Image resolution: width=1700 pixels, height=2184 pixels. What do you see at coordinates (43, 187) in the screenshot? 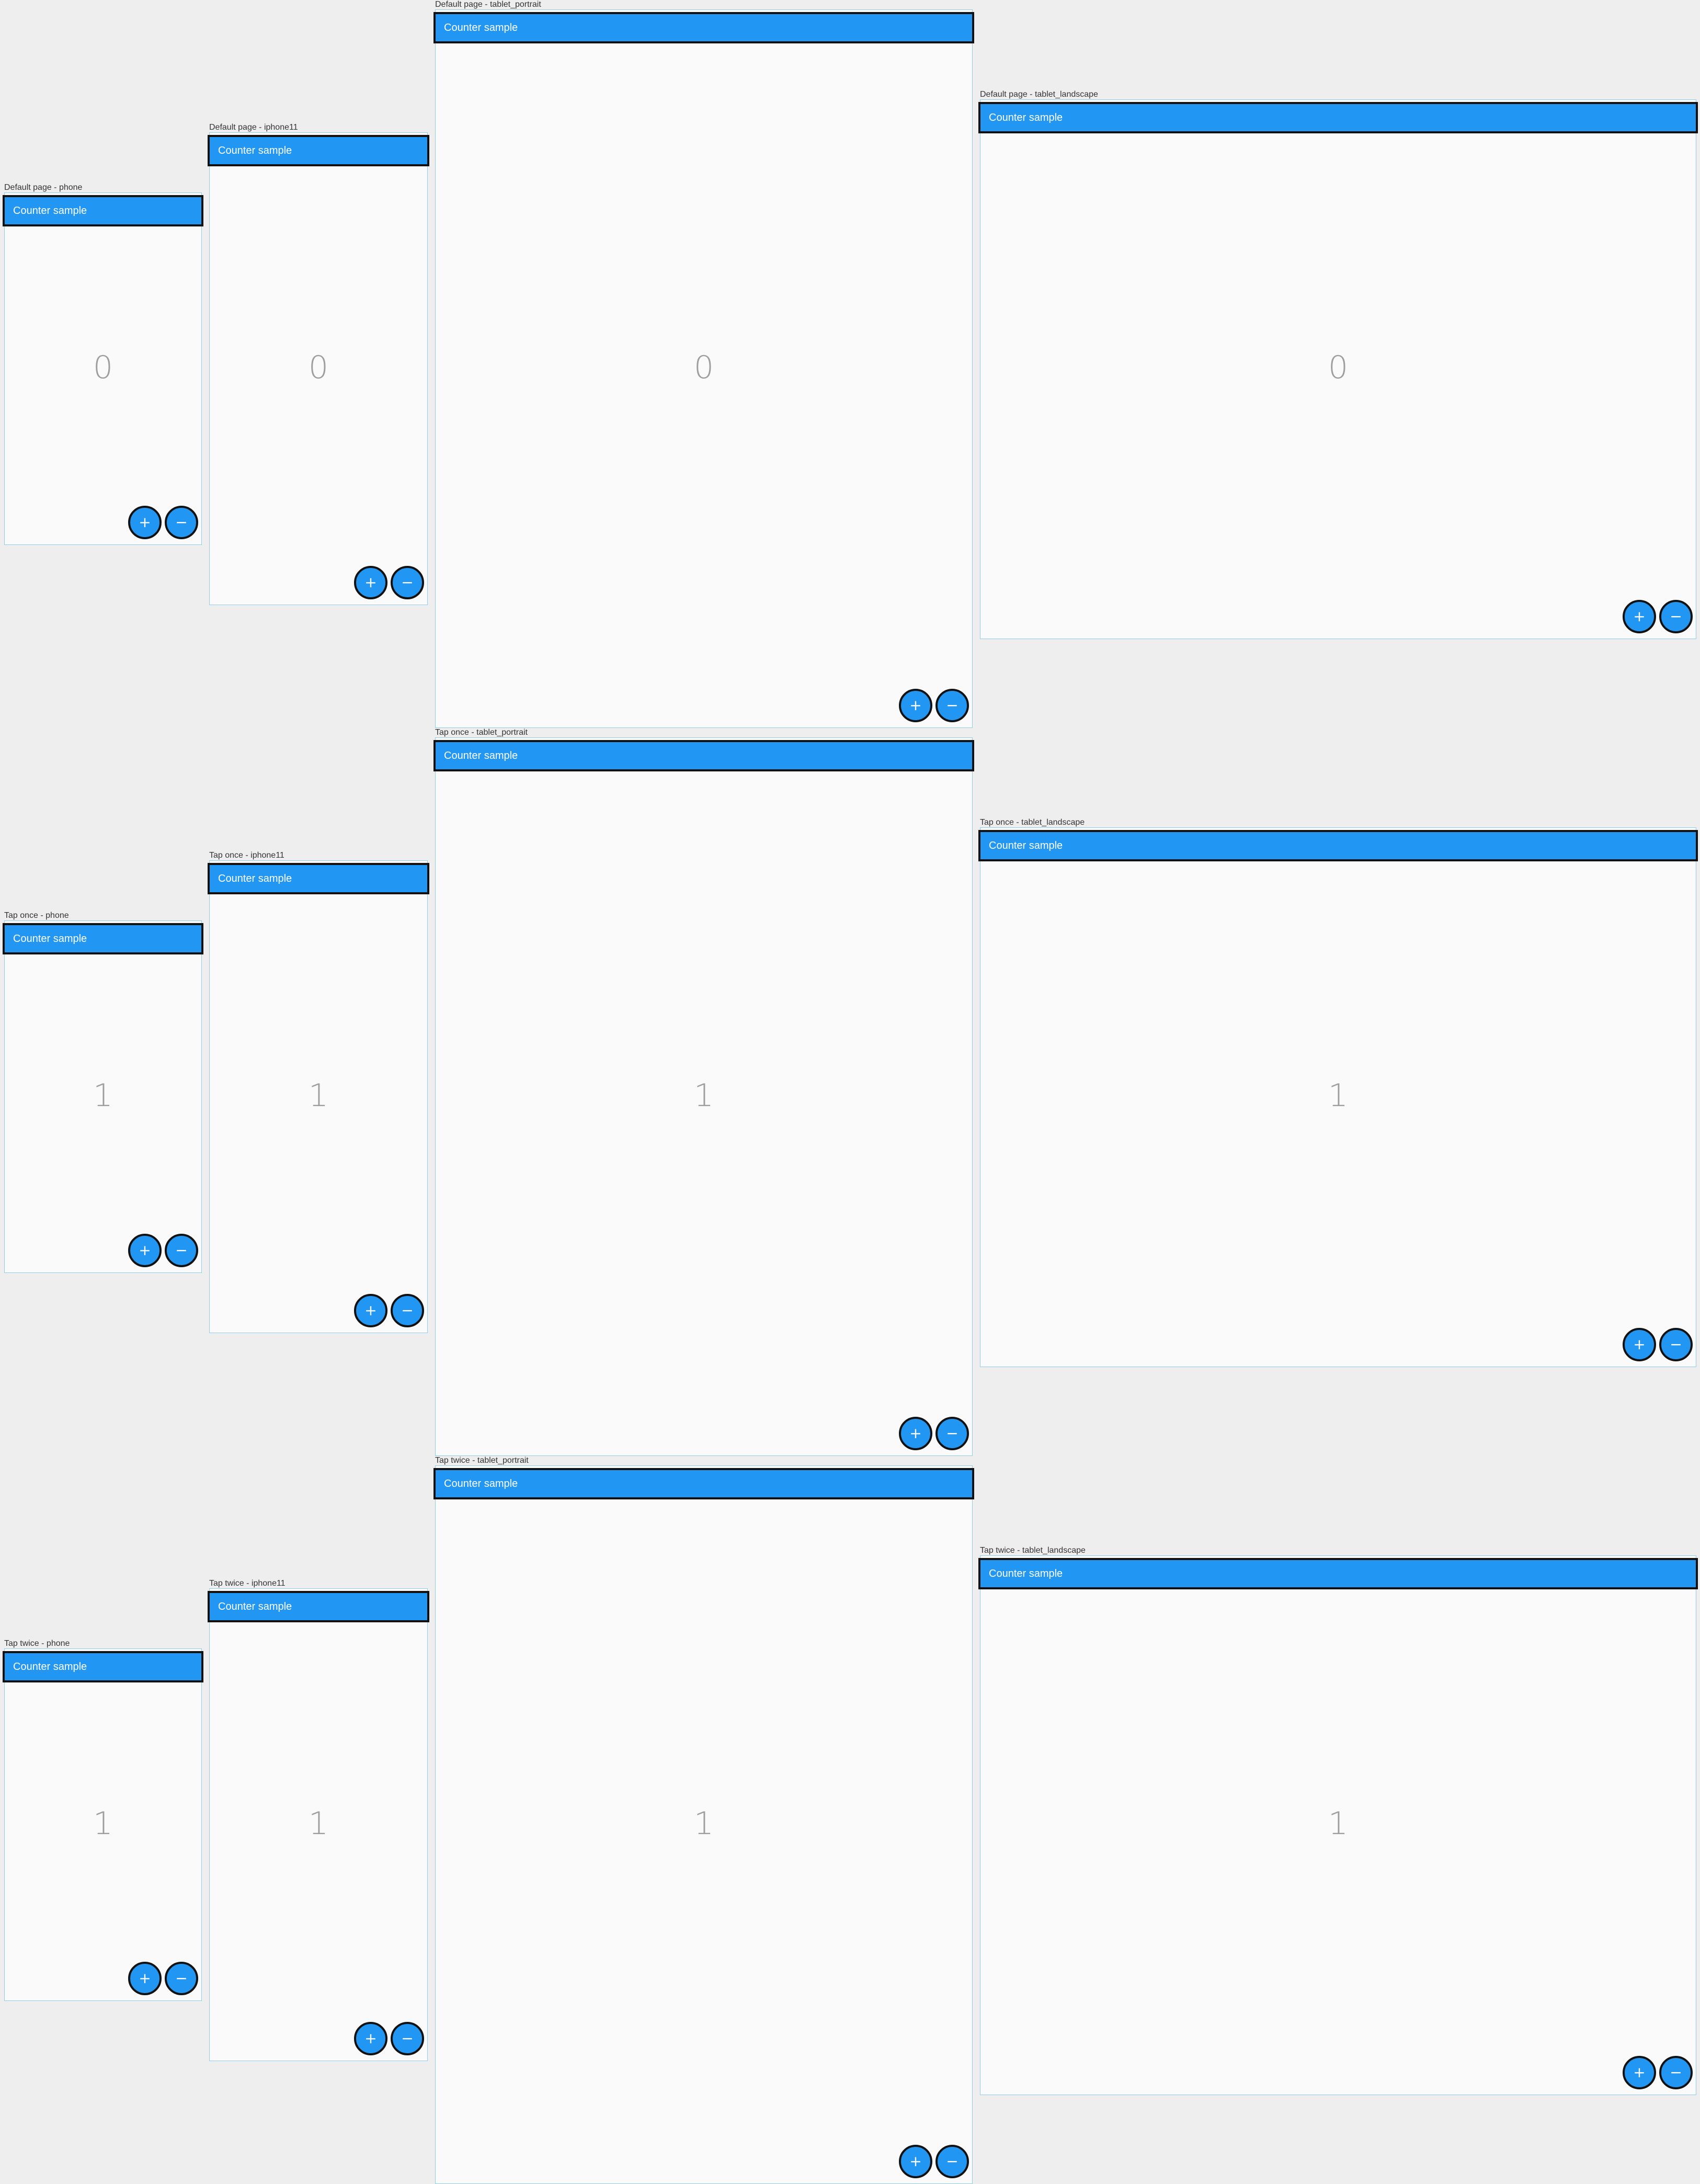
I see `frame-label: Default page - phone` at bounding box center [43, 187].